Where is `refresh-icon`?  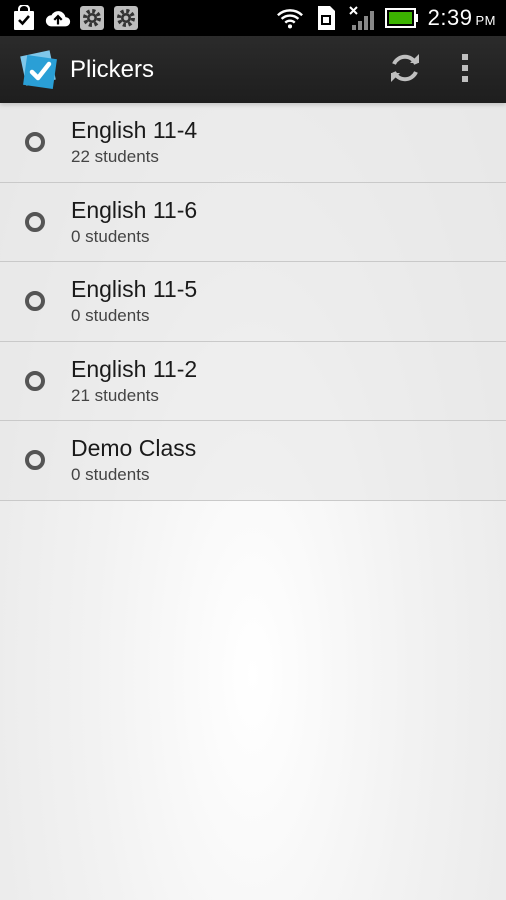 refresh-icon is located at coordinates (405, 70).